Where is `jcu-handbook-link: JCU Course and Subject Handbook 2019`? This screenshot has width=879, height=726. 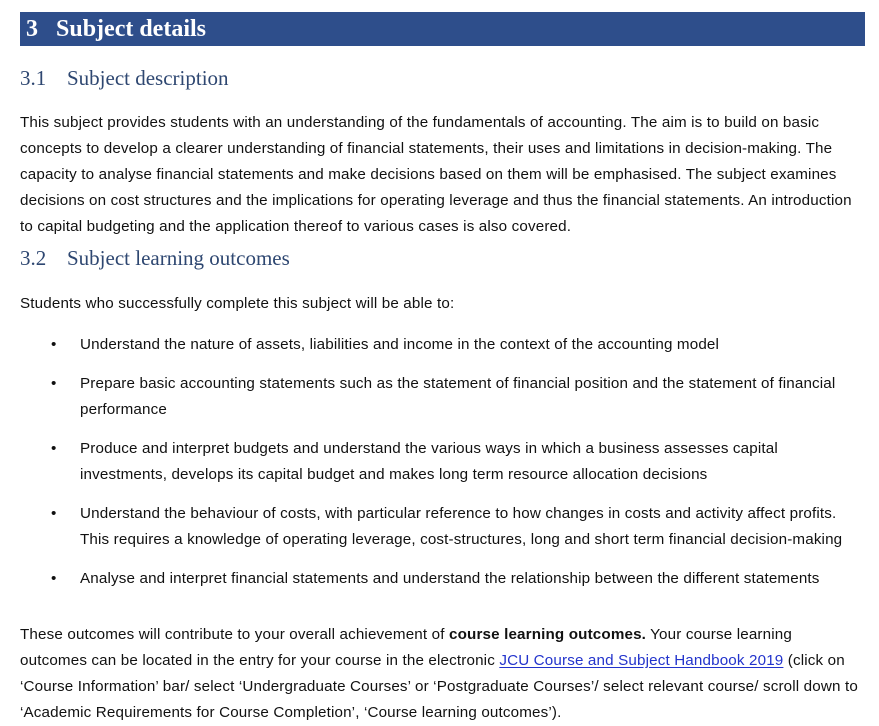
jcu-handbook-link: JCU Course and Subject Handbook 2019 is located at coordinates (641, 660).